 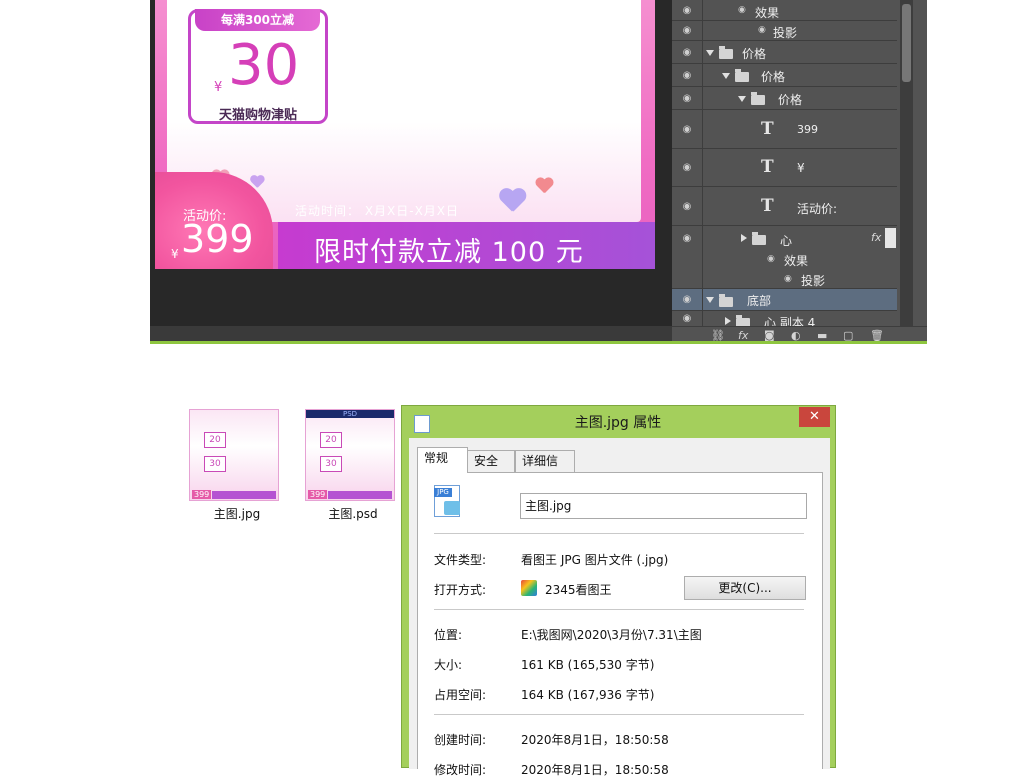 What do you see at coordinates (663, 506) in the screenshot?
I see `file-name-field: 主图.jpg` at bounding box center [663, 506].